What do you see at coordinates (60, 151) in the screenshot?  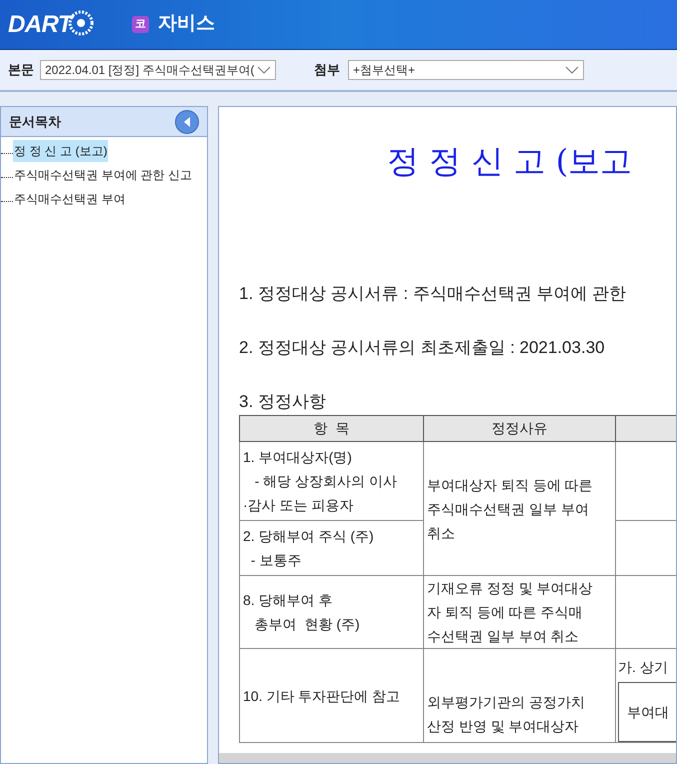 I see `toc-item: 정 정 신 고 (보고)` at bounding box center [60, 151].